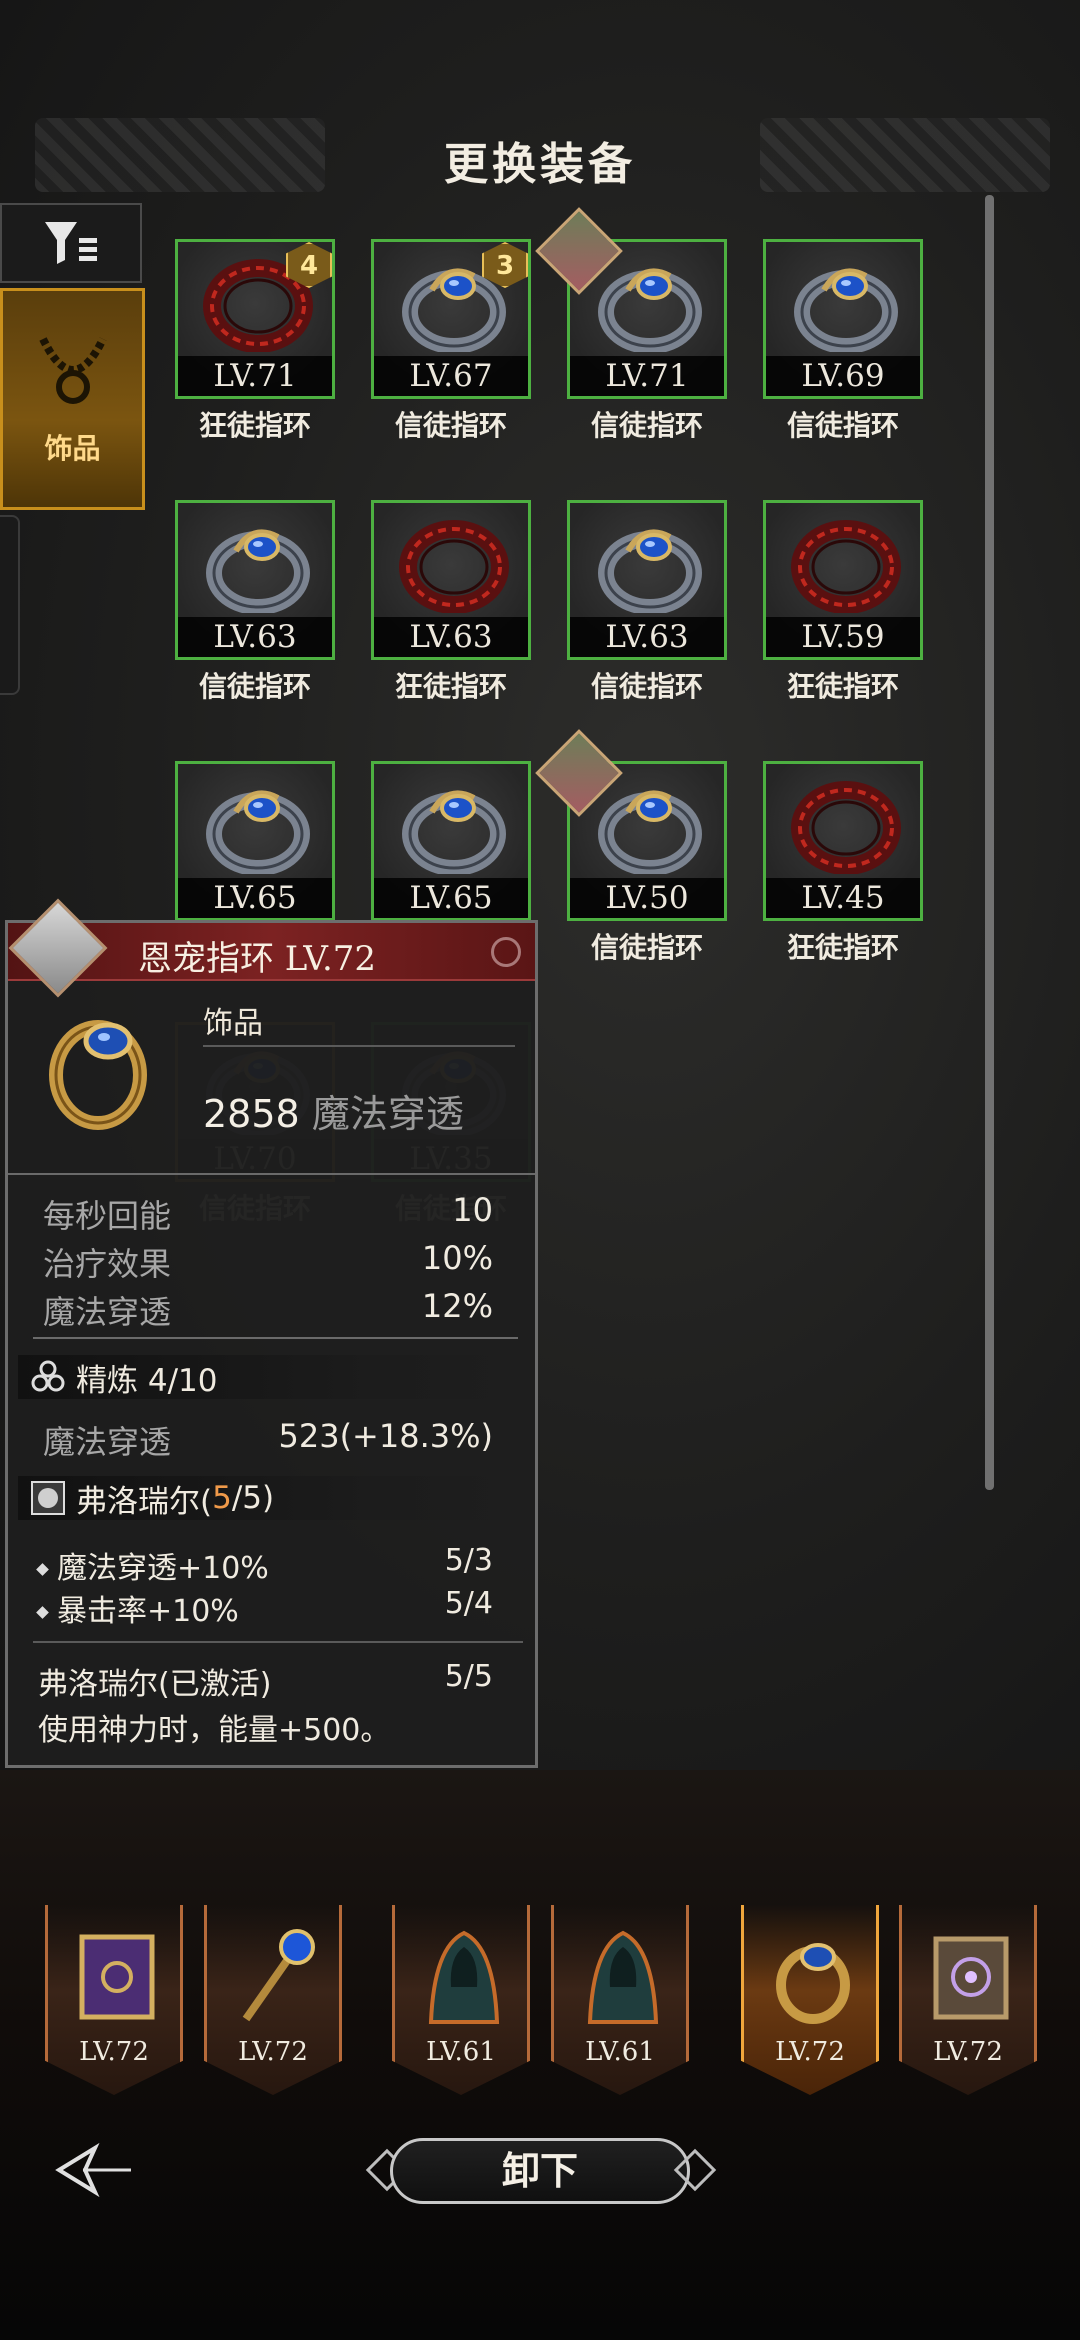 This screenshot has width=1080, height=2340. Describe the element at coordinates (843, 637) in the screenshot. I see `item-level: LV.59` at that location.